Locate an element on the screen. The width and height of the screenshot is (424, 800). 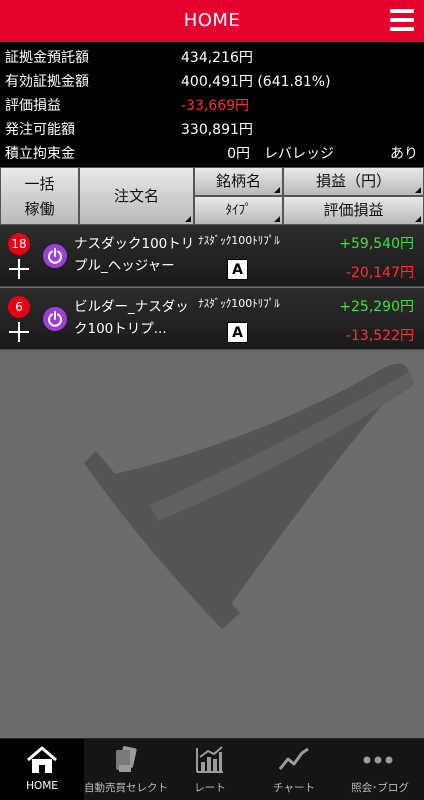
sort-type-header: ﾀｲﾌﾟ is located at coordinates (238, 210).